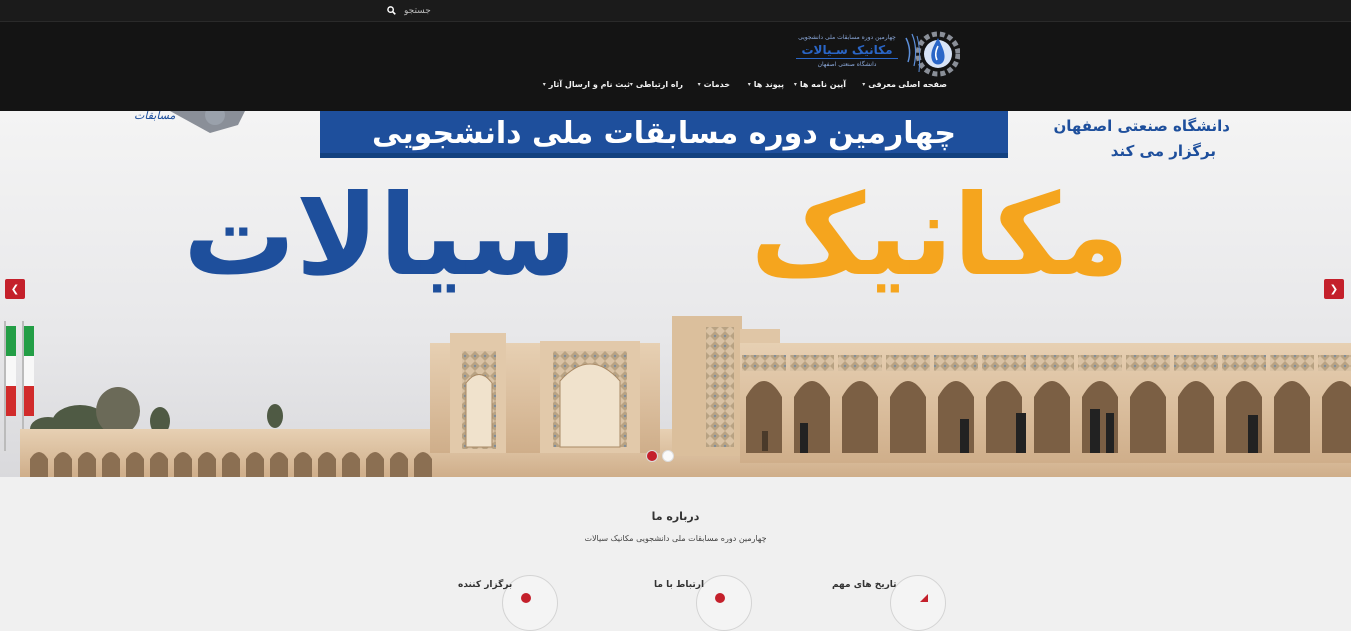 The width and height of the screenshot is (1351, 631). I want to click on slide-title-blue: سیالات, so click(380, 236).